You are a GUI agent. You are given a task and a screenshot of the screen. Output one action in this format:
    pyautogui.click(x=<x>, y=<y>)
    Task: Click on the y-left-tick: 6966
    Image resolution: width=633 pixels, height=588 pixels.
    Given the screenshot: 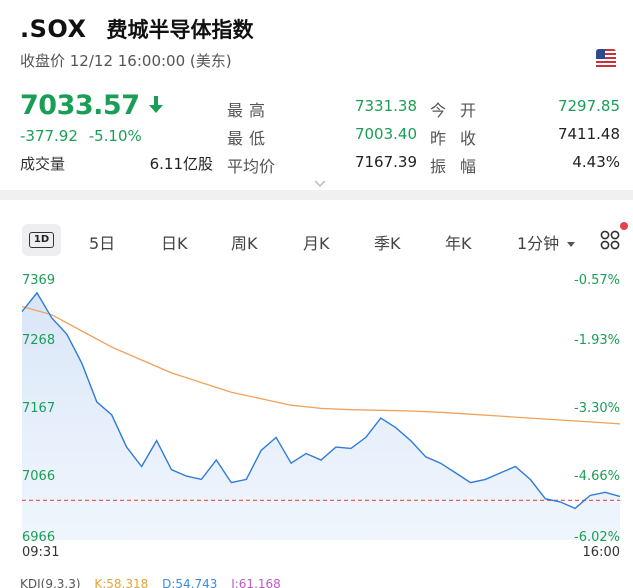 What is the action you would take?
    pyautogui.click(x=38, y=537)
    